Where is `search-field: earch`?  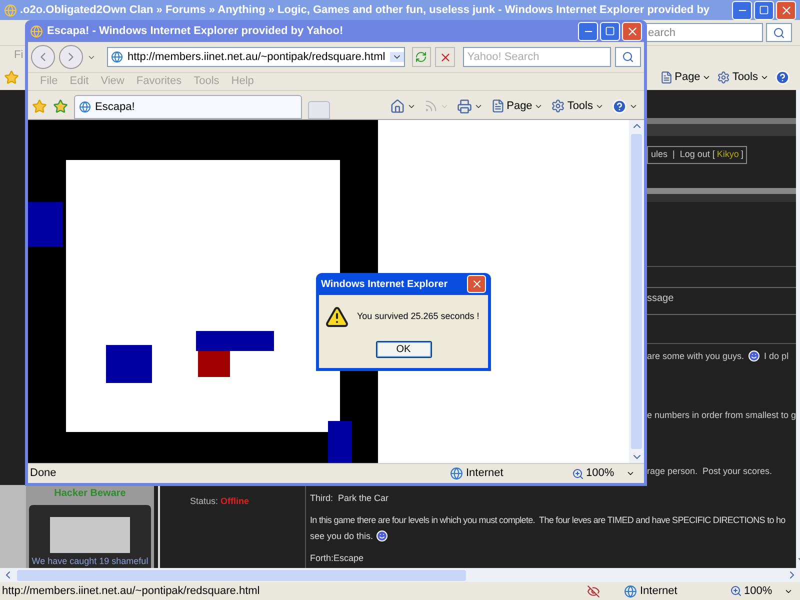 search-field: earch is located at coordinates (704, 32).